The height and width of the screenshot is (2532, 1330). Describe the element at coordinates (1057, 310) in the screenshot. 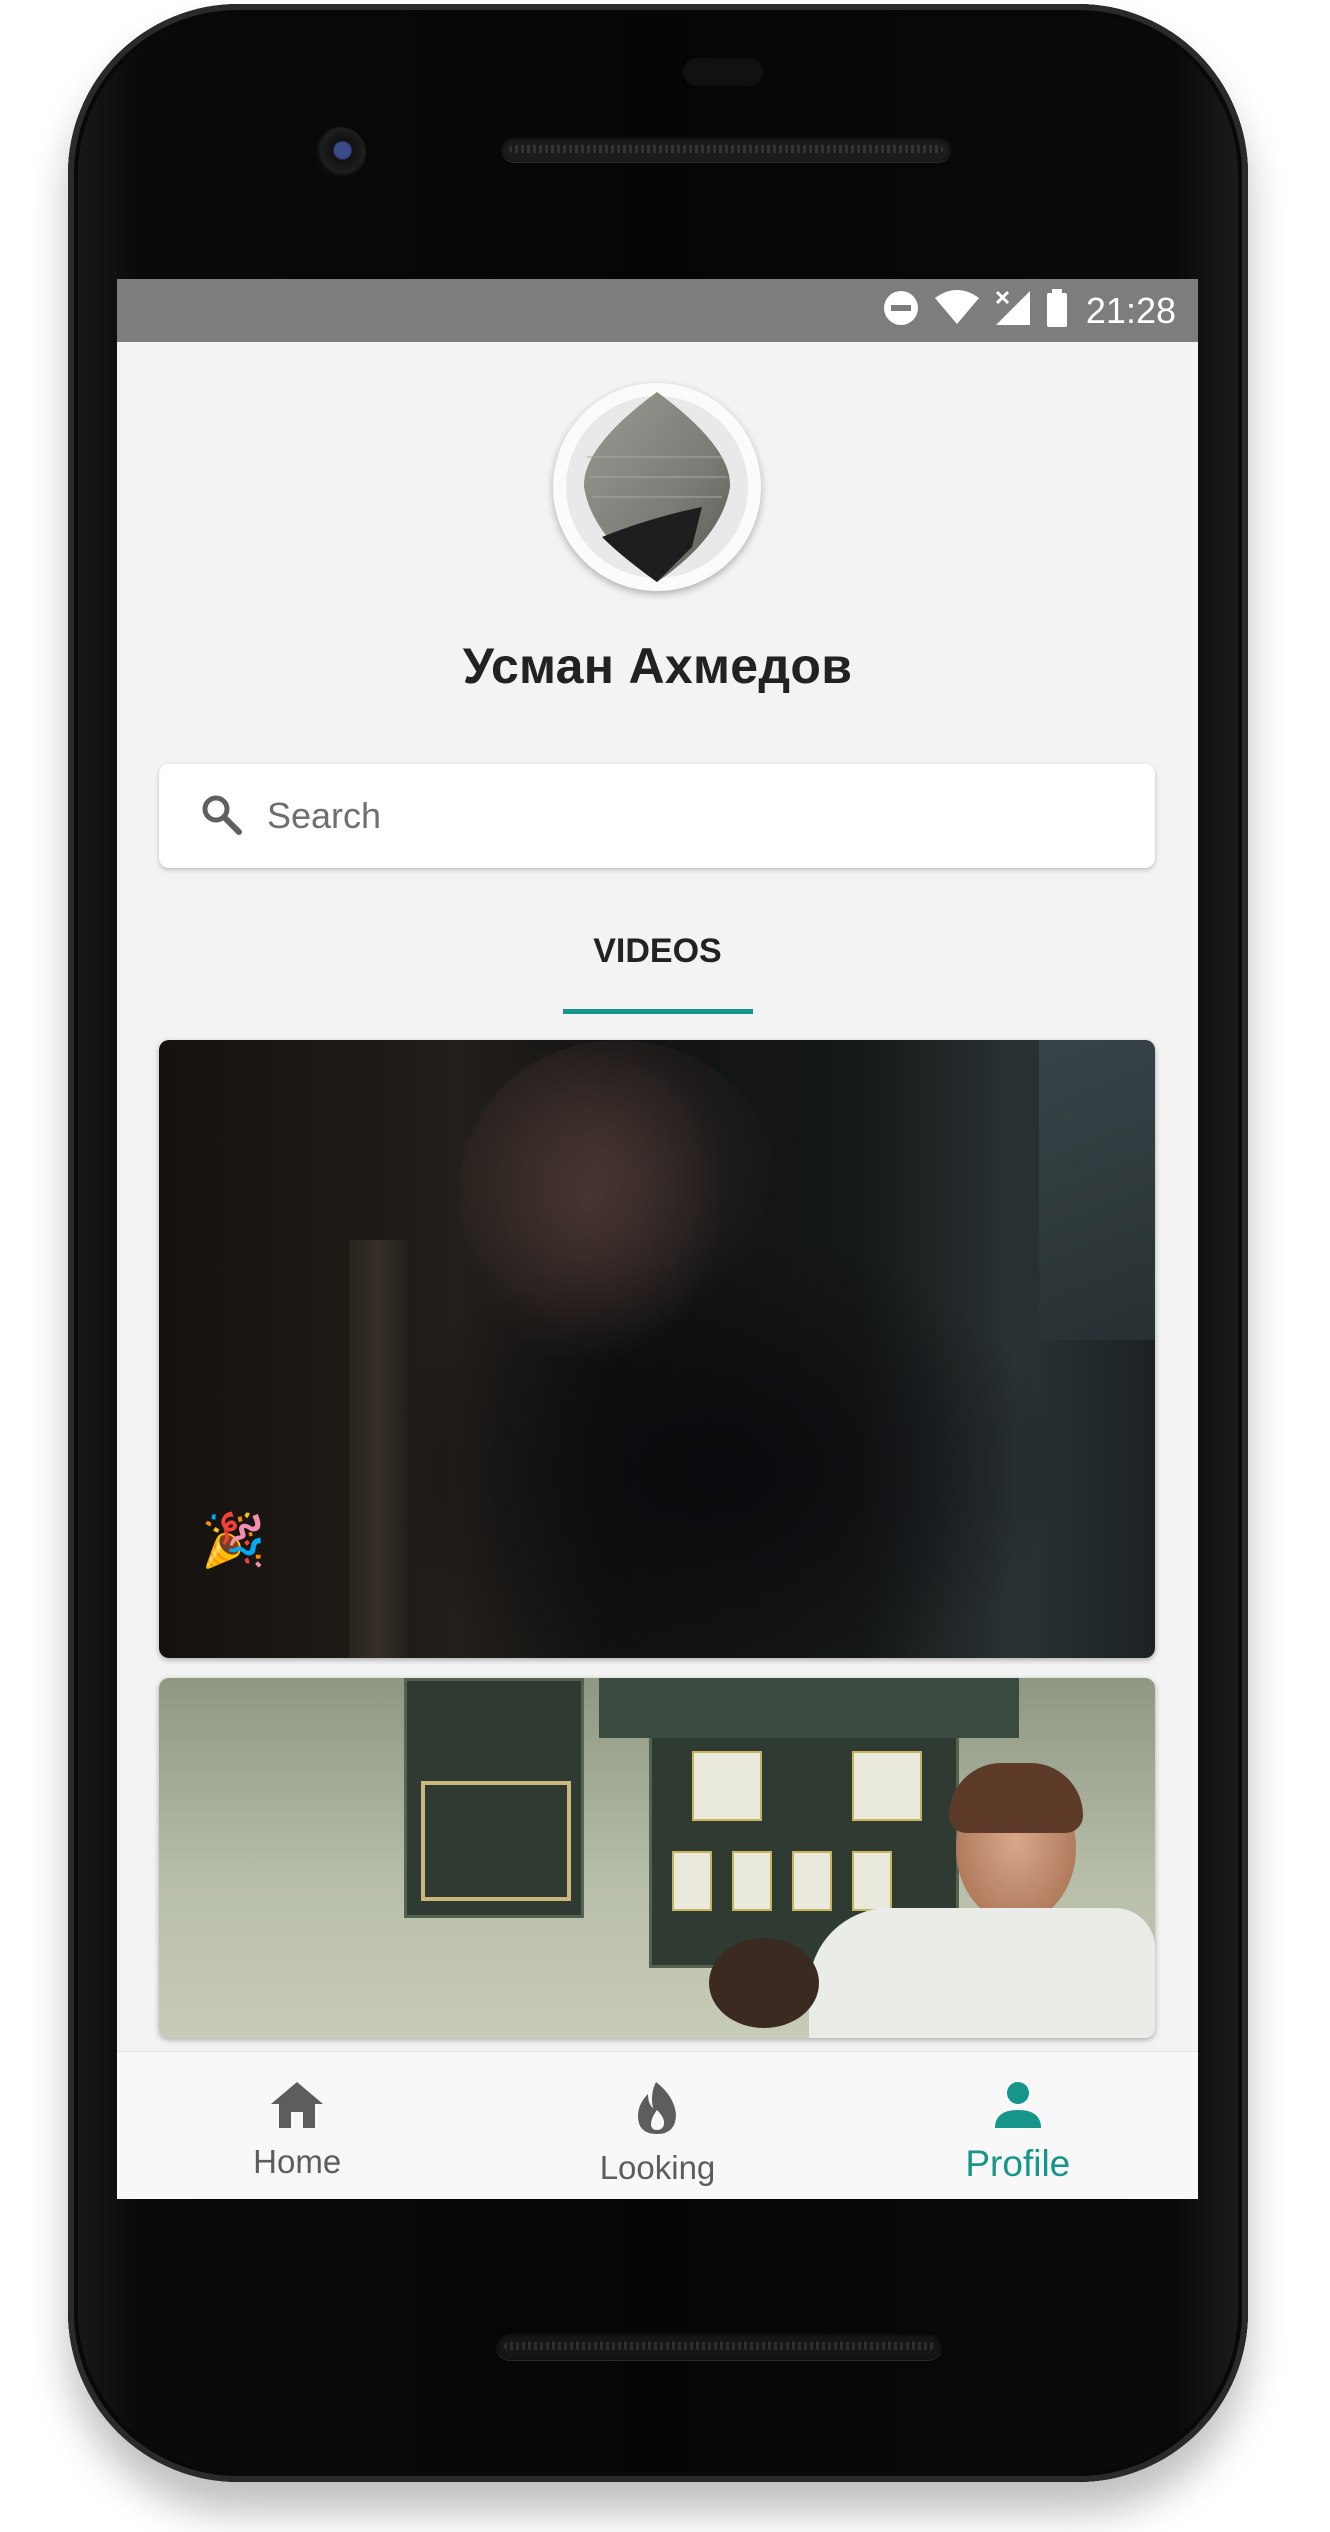

I see `battery-icon` at that location.